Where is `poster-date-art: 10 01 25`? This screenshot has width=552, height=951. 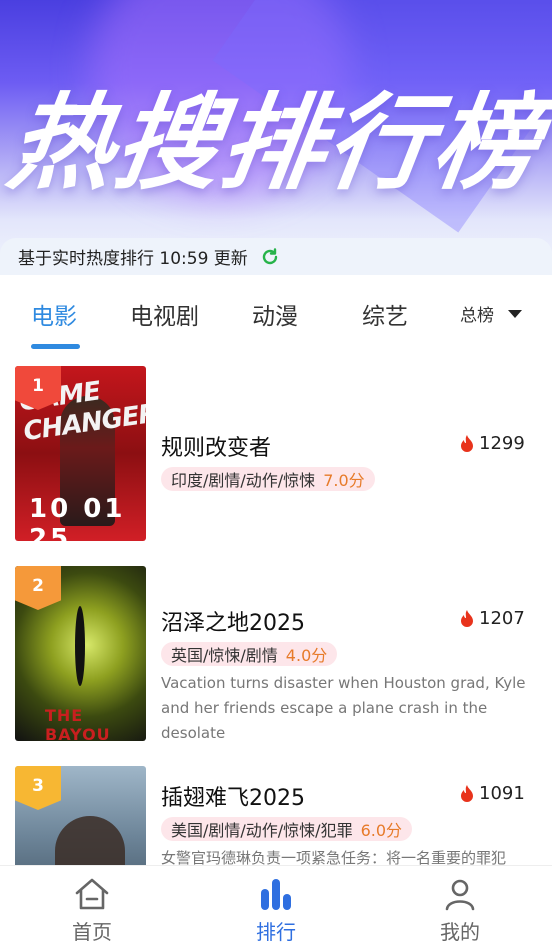 poster-date-art: 10 01 25 is located at coordinates (77, 517).